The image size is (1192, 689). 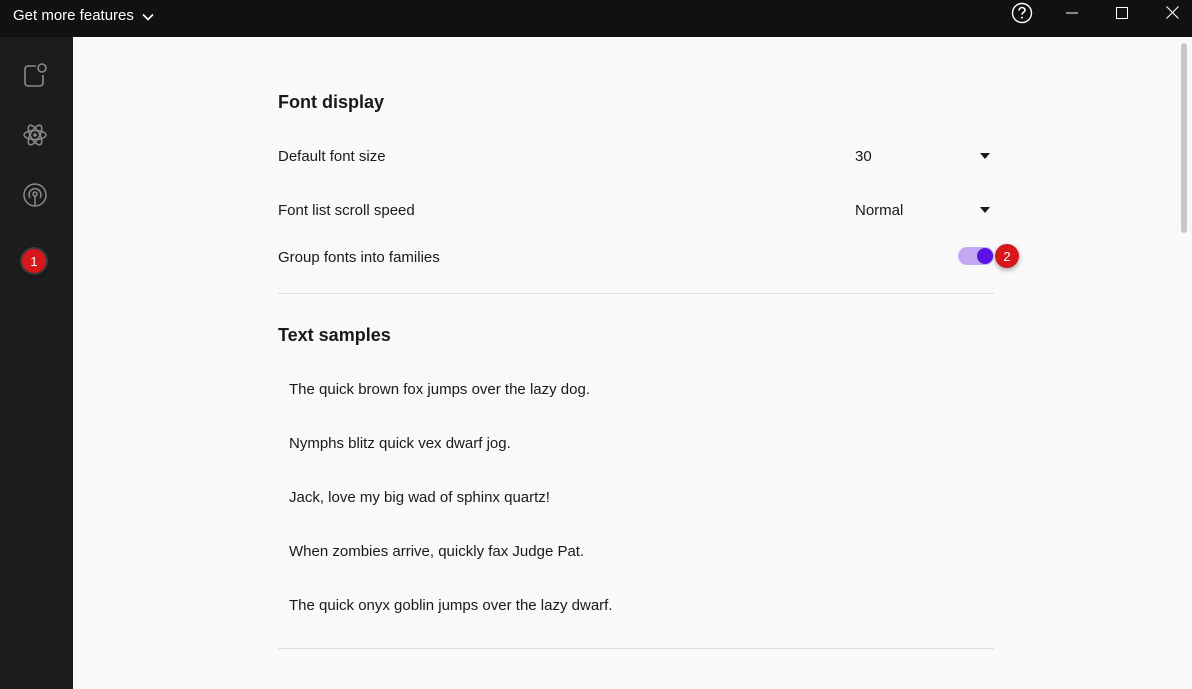 I want to click on default-font-size-label: Default font size, so click(x=332, y=156).